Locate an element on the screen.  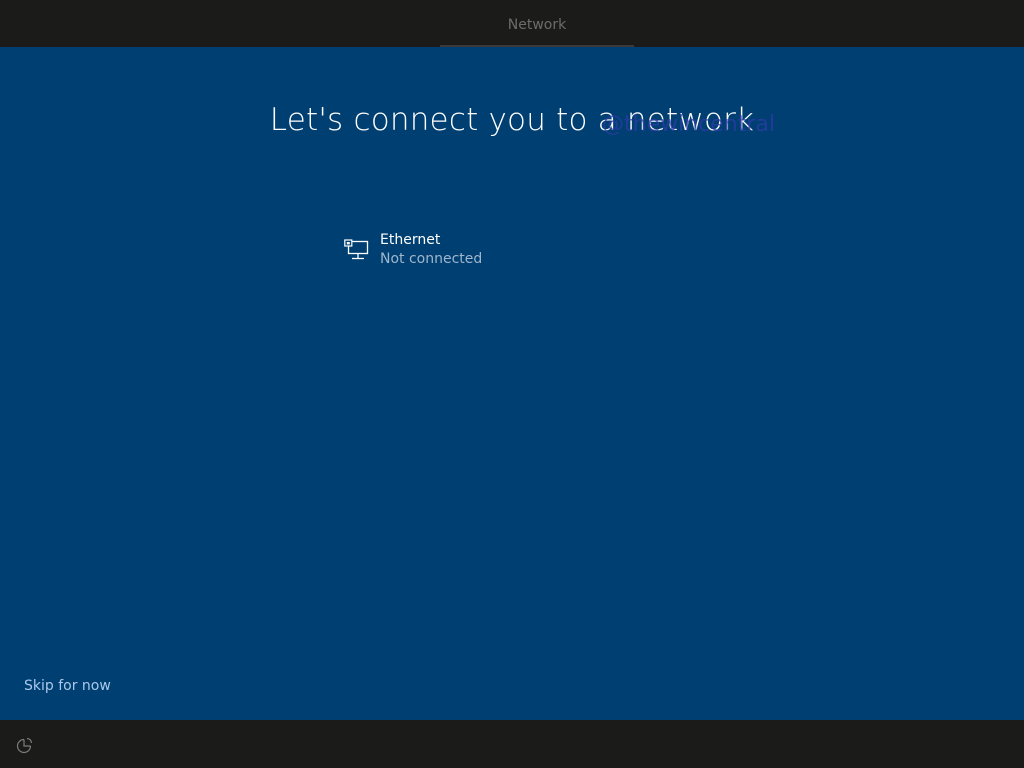
network-name: Ethernet is located at coordinates (410, 240).